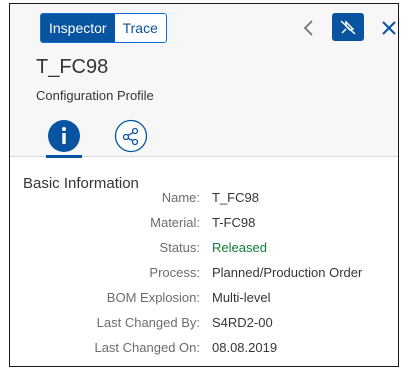 Image resolution: width=410 pixels, height=372 pixels. I want to click on property-row-status: Status: Released, so click(204, 250).